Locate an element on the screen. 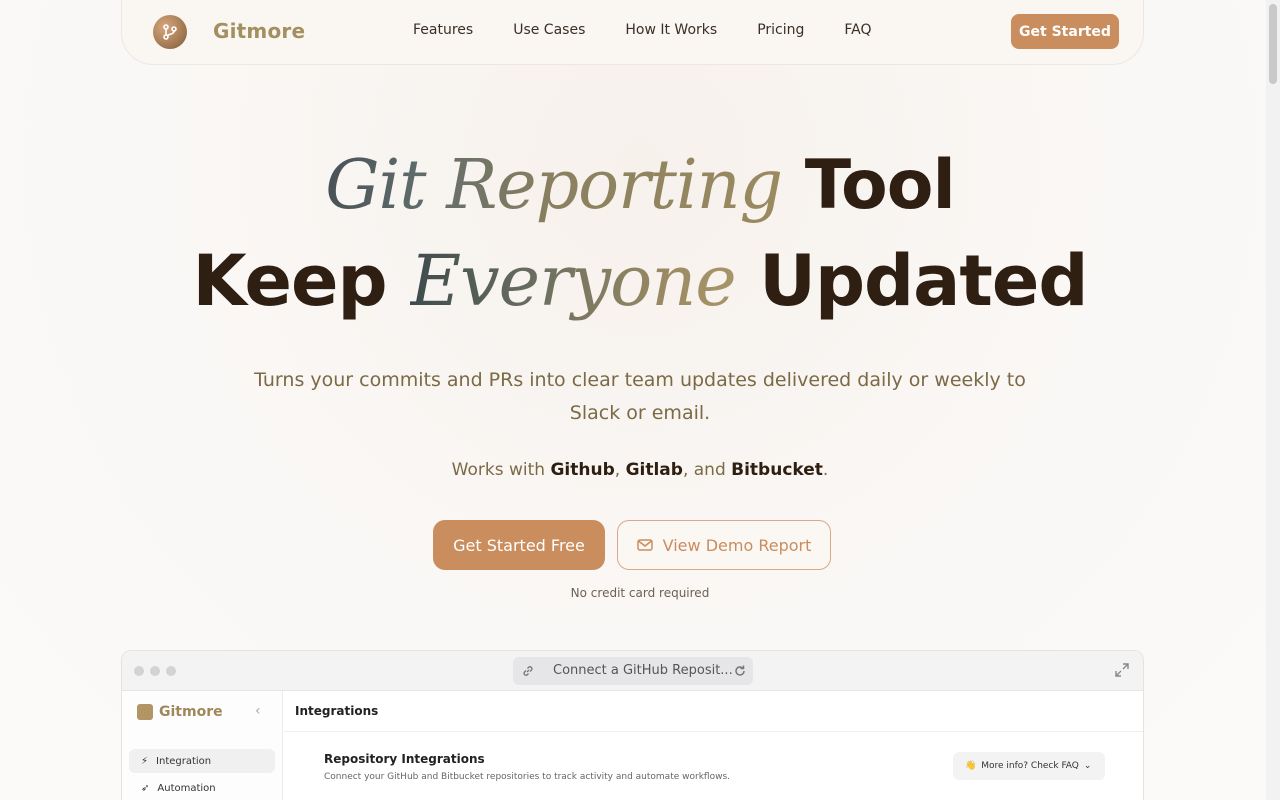  link-icon is located at coordinates (528, 671).